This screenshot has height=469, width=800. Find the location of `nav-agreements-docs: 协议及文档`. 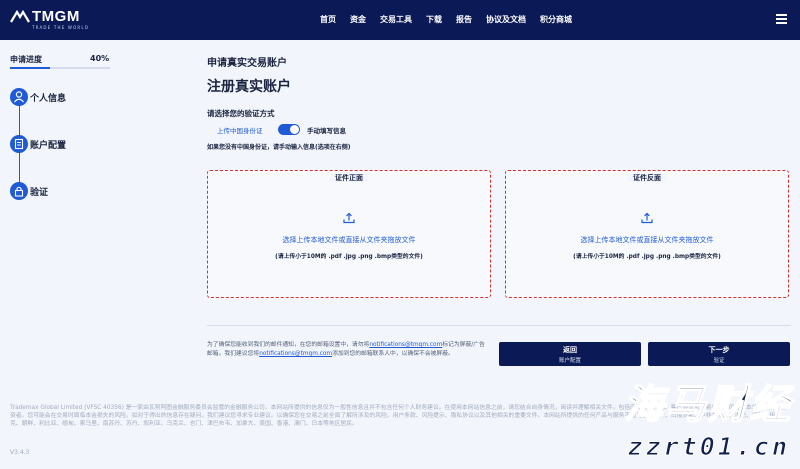

nav-agreements-docs: 协议及文档 is located at coordinates (506, 19).